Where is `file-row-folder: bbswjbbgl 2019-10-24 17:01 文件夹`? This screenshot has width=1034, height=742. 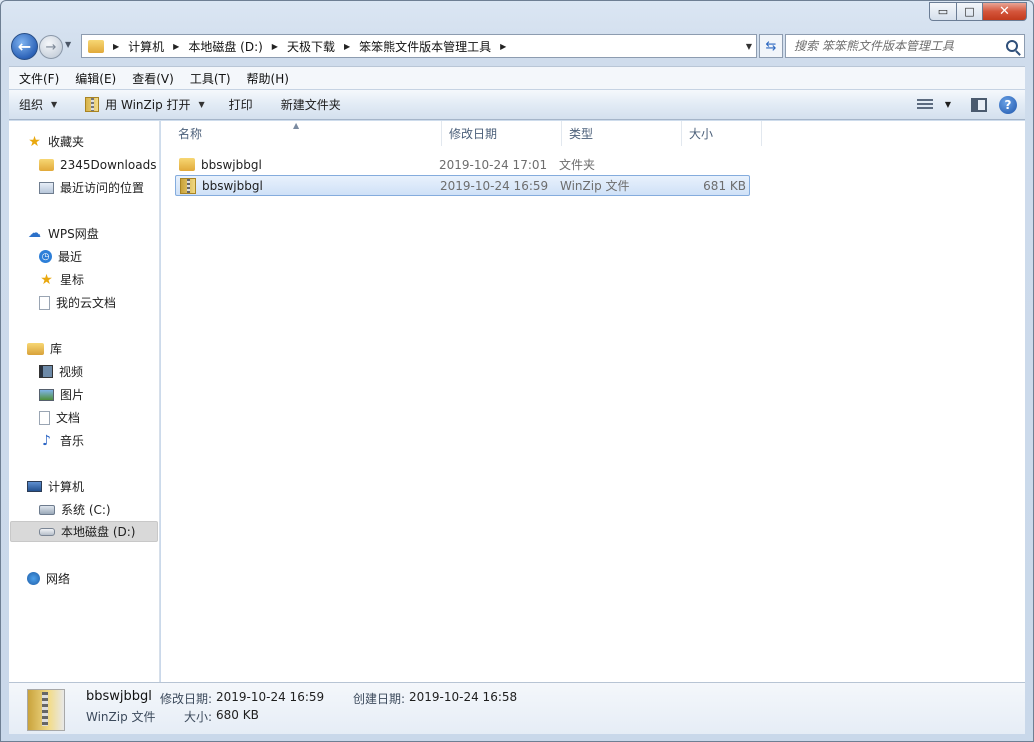 file-row-folder: bbswjbbgl 2019-10-24 17:01 文件夹 is located at coordinates (462, 164).